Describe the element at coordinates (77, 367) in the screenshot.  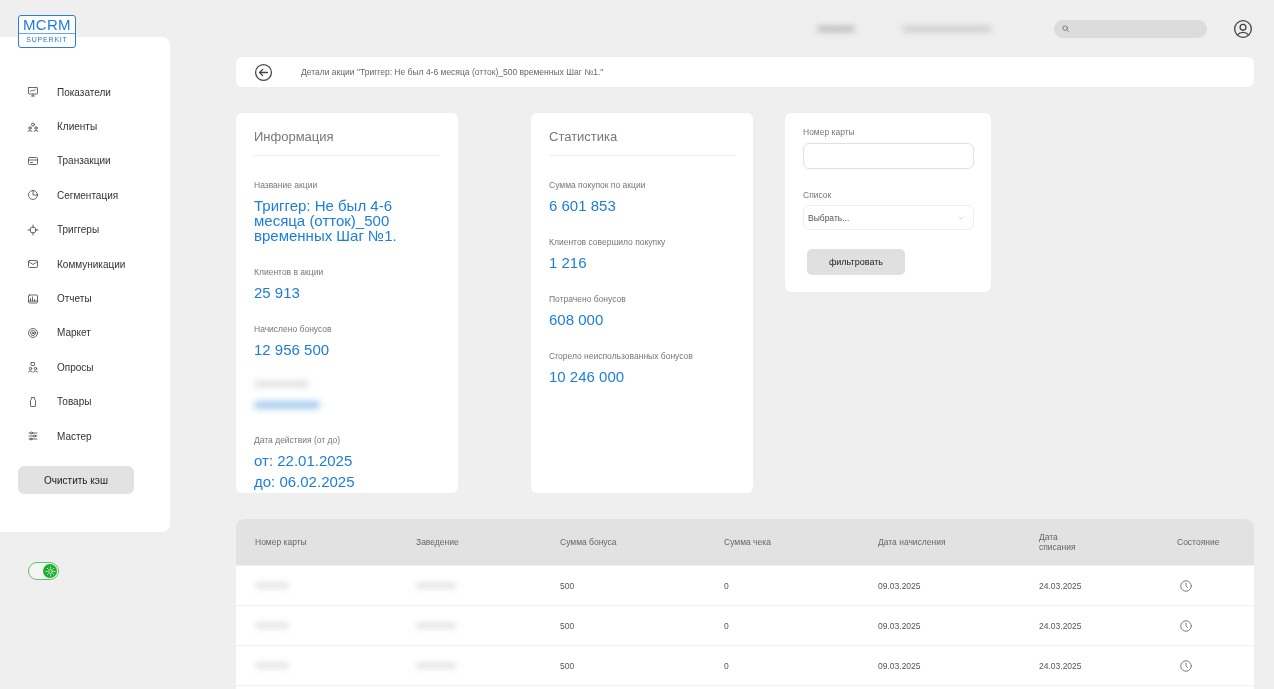
I see `nav-item: Опросы` at that location.